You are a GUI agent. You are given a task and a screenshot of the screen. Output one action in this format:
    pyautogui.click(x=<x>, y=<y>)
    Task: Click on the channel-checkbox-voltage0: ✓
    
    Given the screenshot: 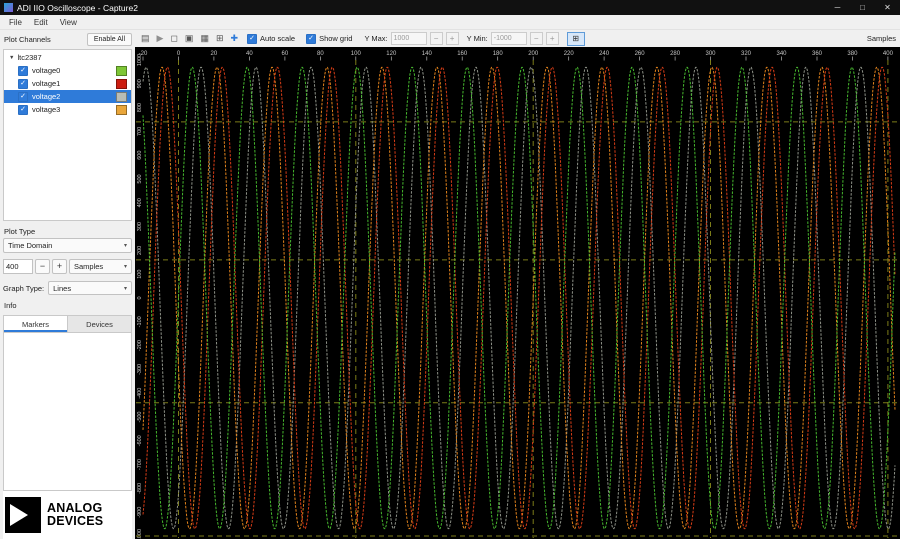 What is the action you would take?
    pyautogui.click(x=23, y=70)
    